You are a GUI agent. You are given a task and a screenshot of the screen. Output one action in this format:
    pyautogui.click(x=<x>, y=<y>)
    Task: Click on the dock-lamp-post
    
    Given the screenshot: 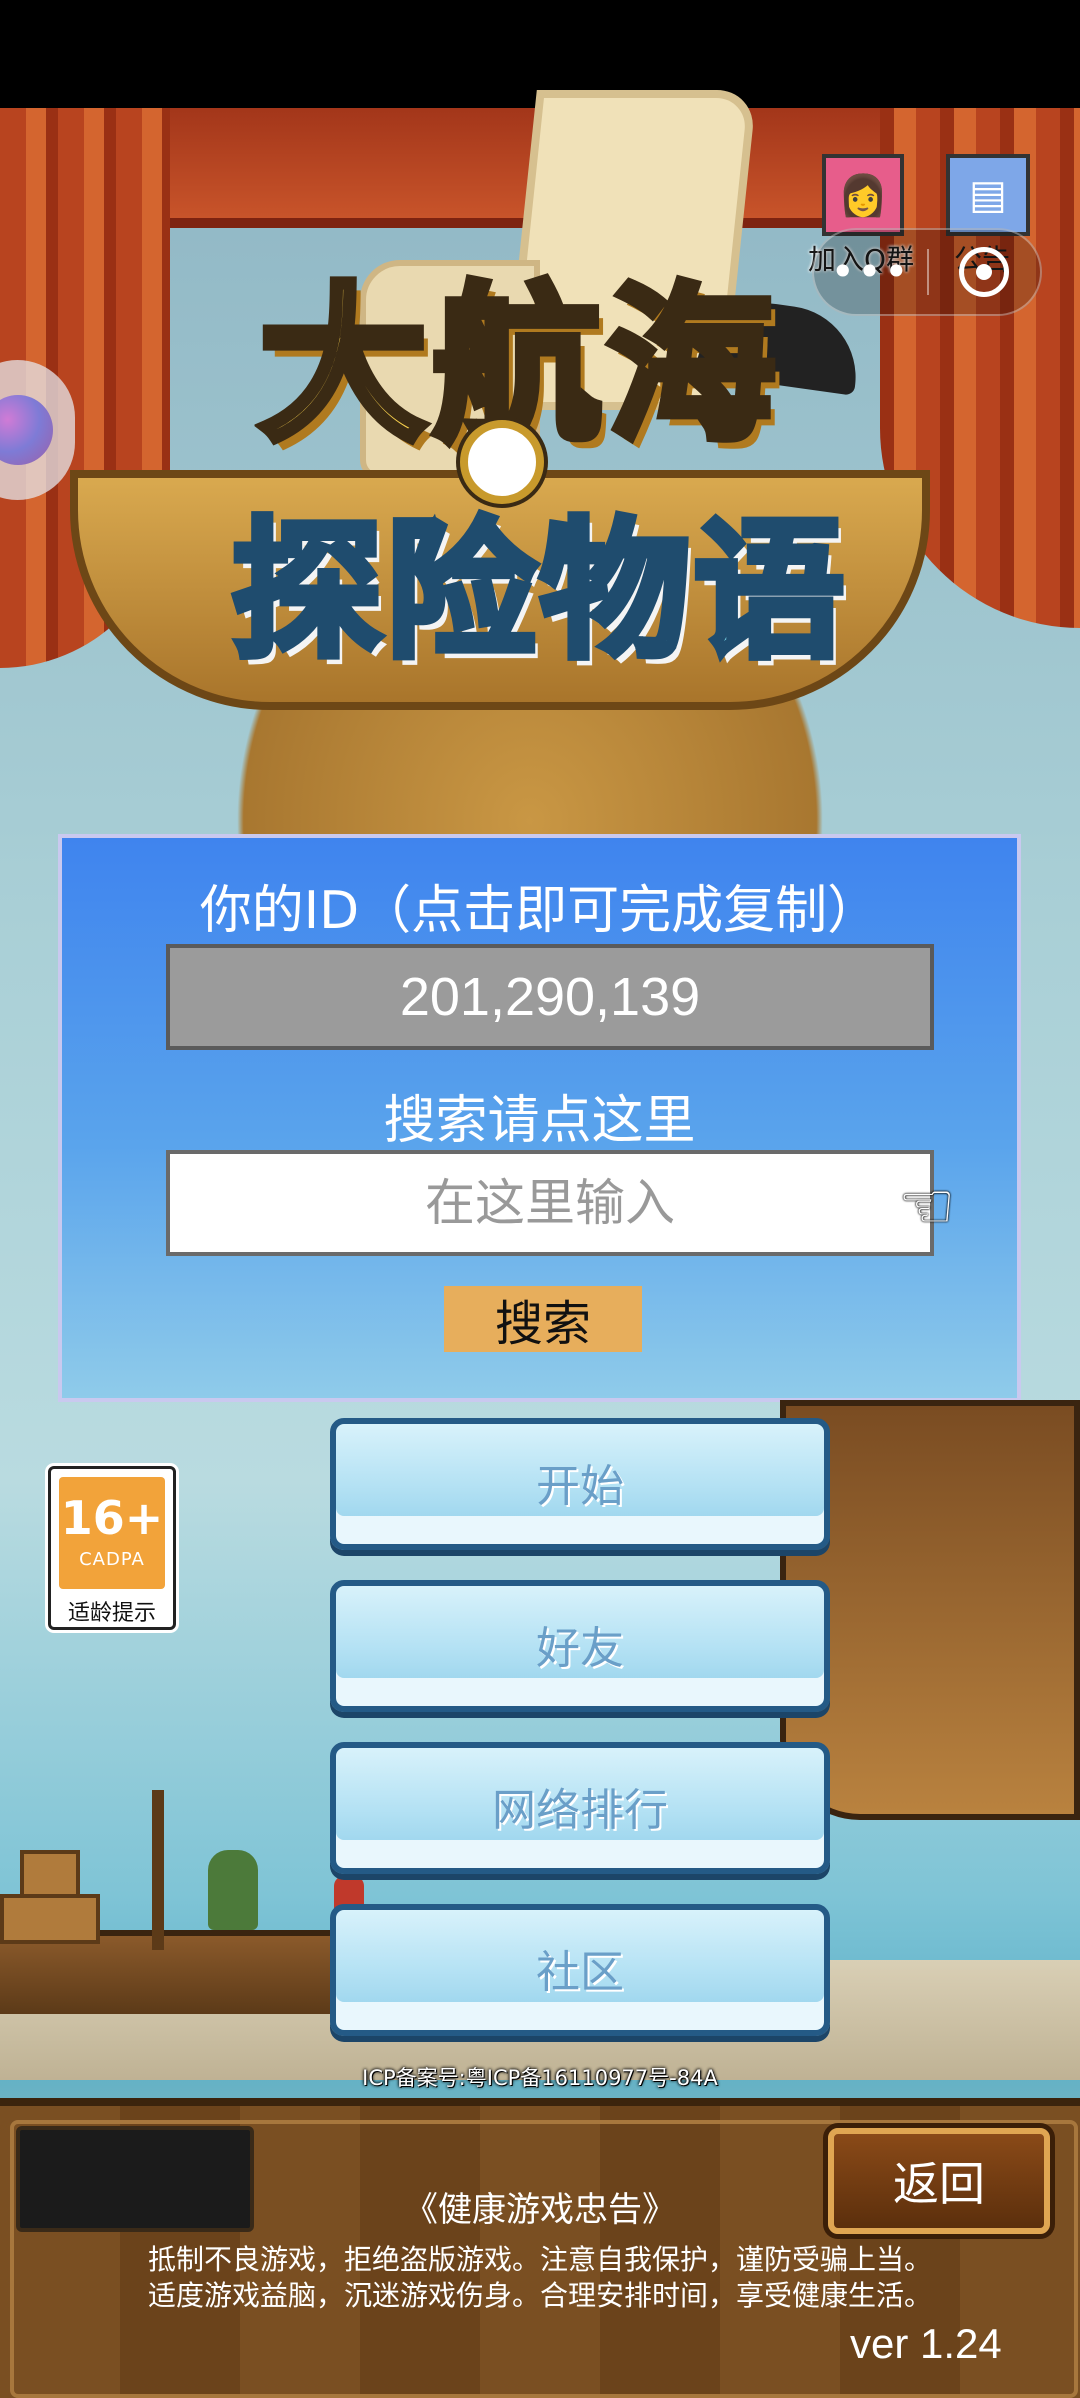 What is the action you would take?
    pyautogui.click(x=158, y=1870)
    